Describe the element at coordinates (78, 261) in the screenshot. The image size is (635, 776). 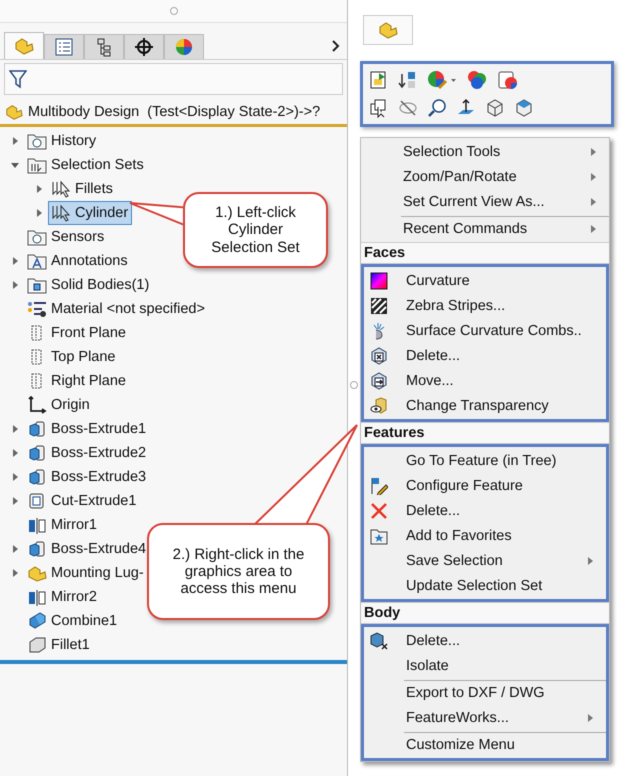
I see `tree-item: Annotations` at that location.